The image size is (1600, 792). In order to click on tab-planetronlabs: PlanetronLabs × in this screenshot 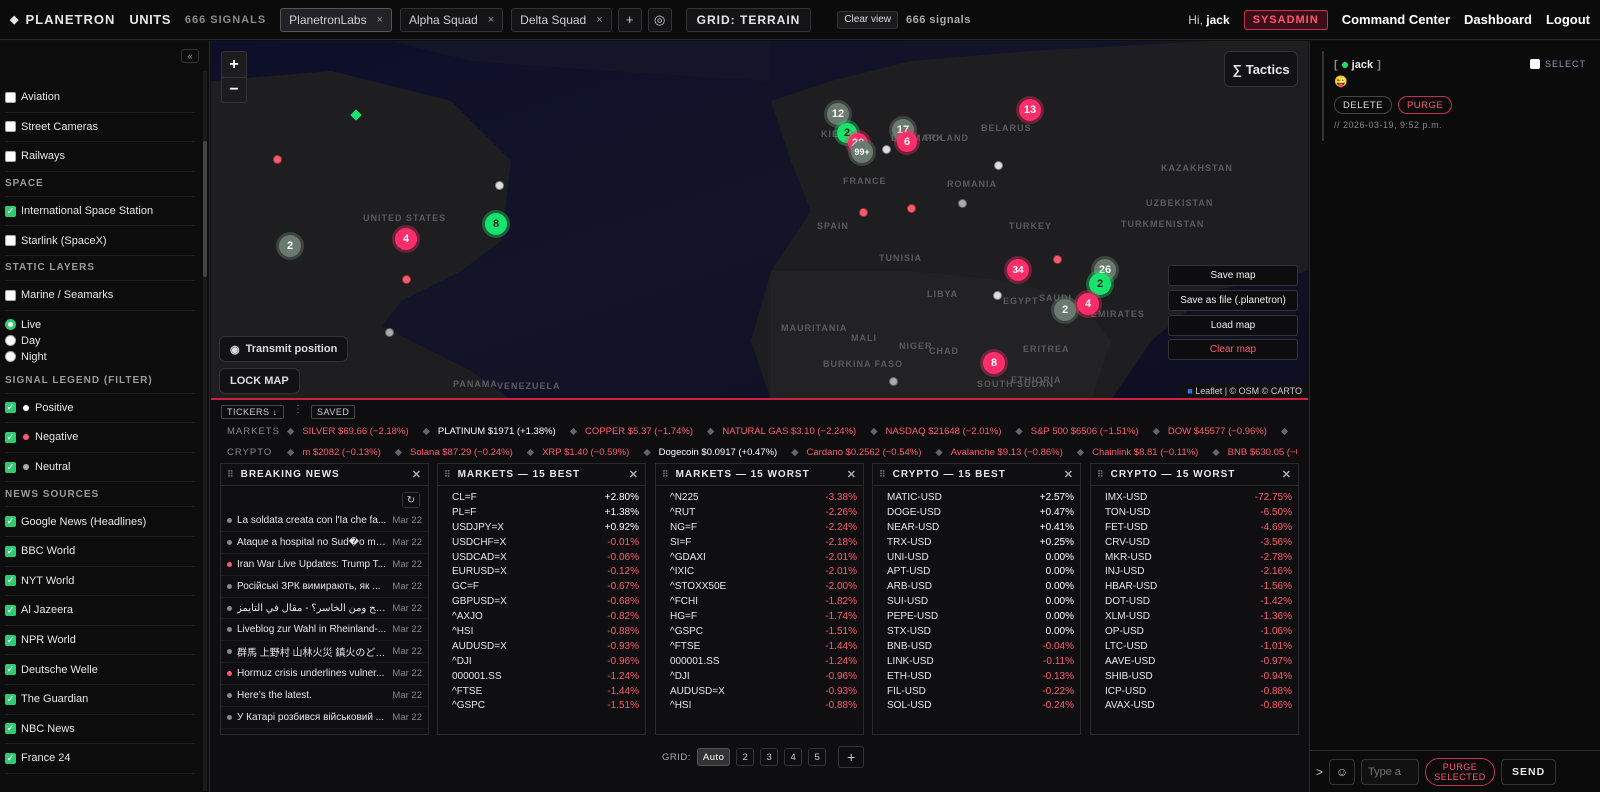, I will do `click(336, 19)`.